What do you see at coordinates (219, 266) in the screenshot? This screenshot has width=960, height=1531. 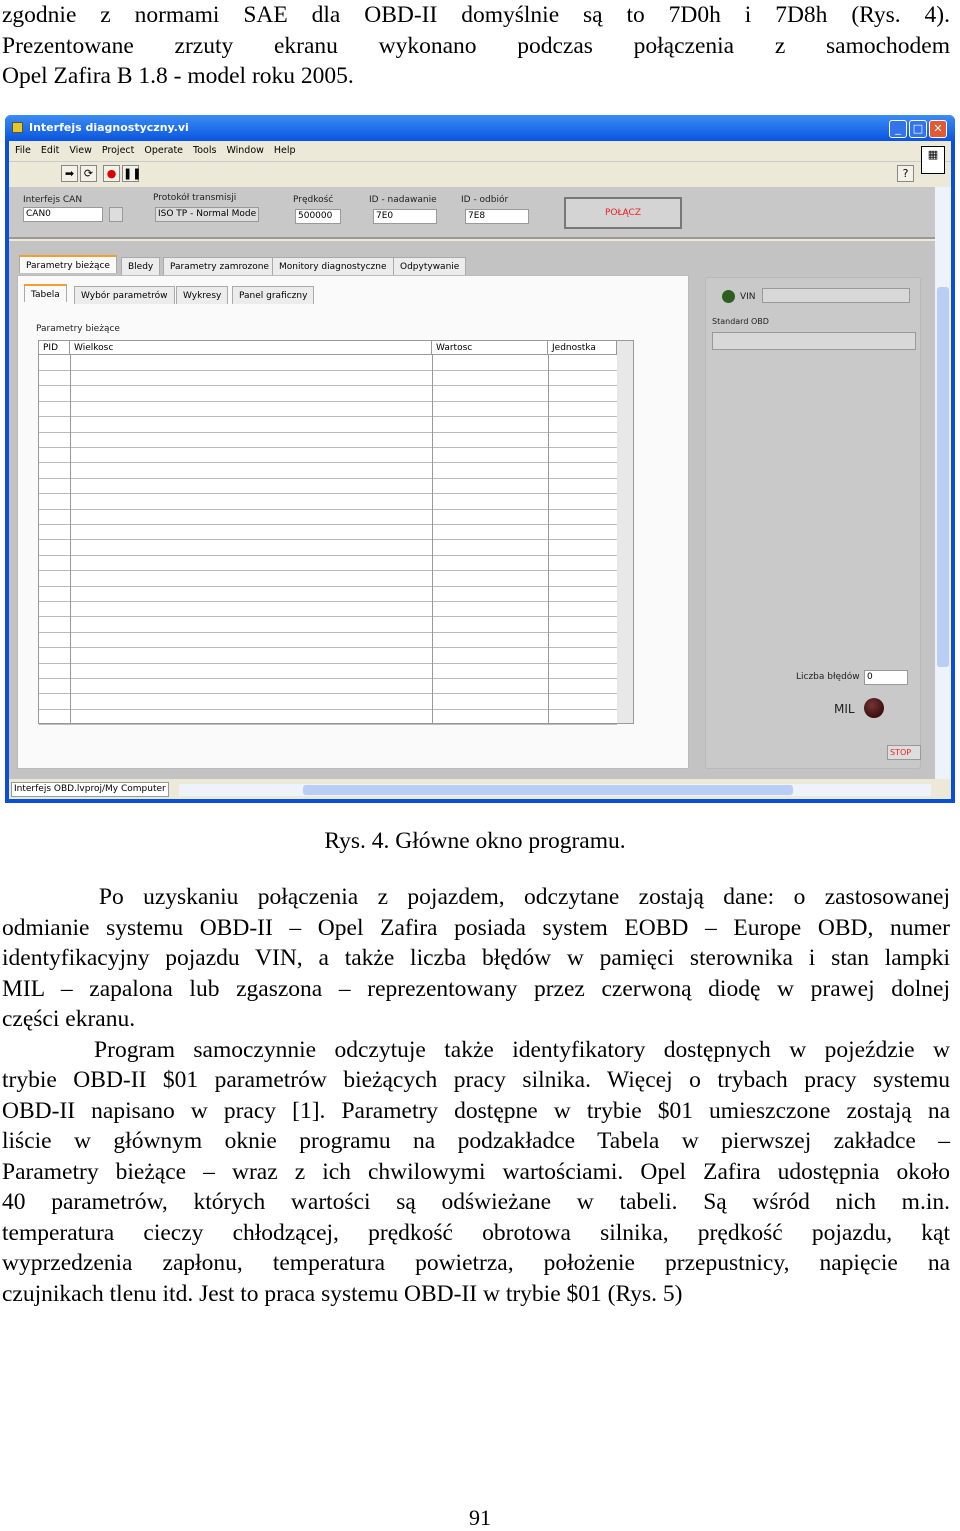 I see `tab-parametry-zamrozone: Parametry zamrozone` at bounding box center [219, 266].